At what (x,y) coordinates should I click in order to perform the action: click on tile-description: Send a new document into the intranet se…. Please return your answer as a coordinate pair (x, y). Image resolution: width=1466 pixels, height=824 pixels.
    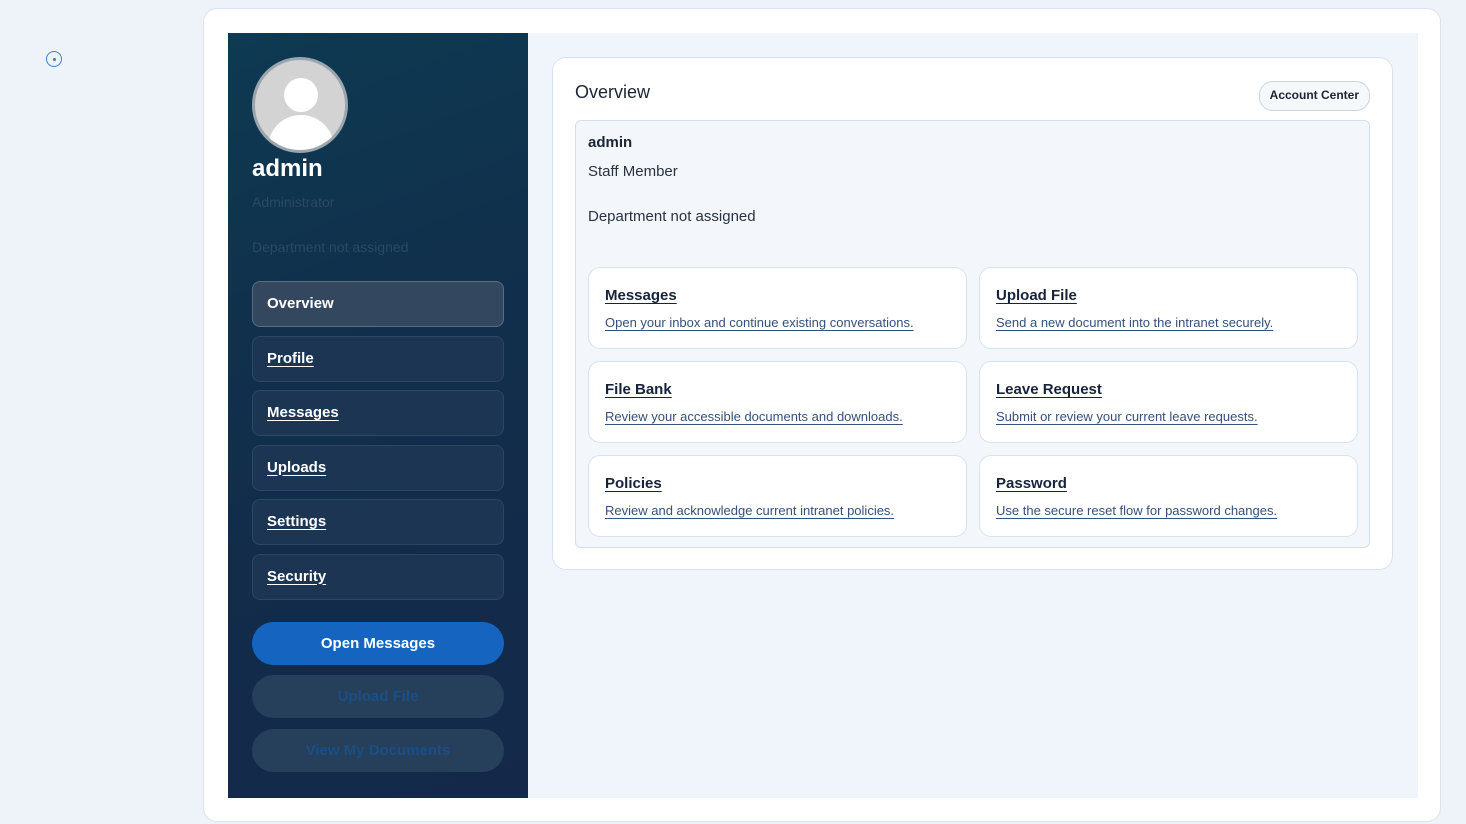
    Looking at the image, I should click on (1135, 322).